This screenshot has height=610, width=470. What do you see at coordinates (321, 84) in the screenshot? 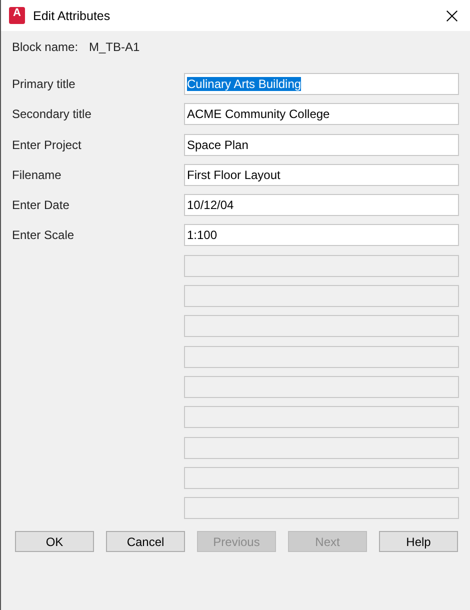
I see `input-field: Culinary Arts Building` at bounding box center [321, 84].